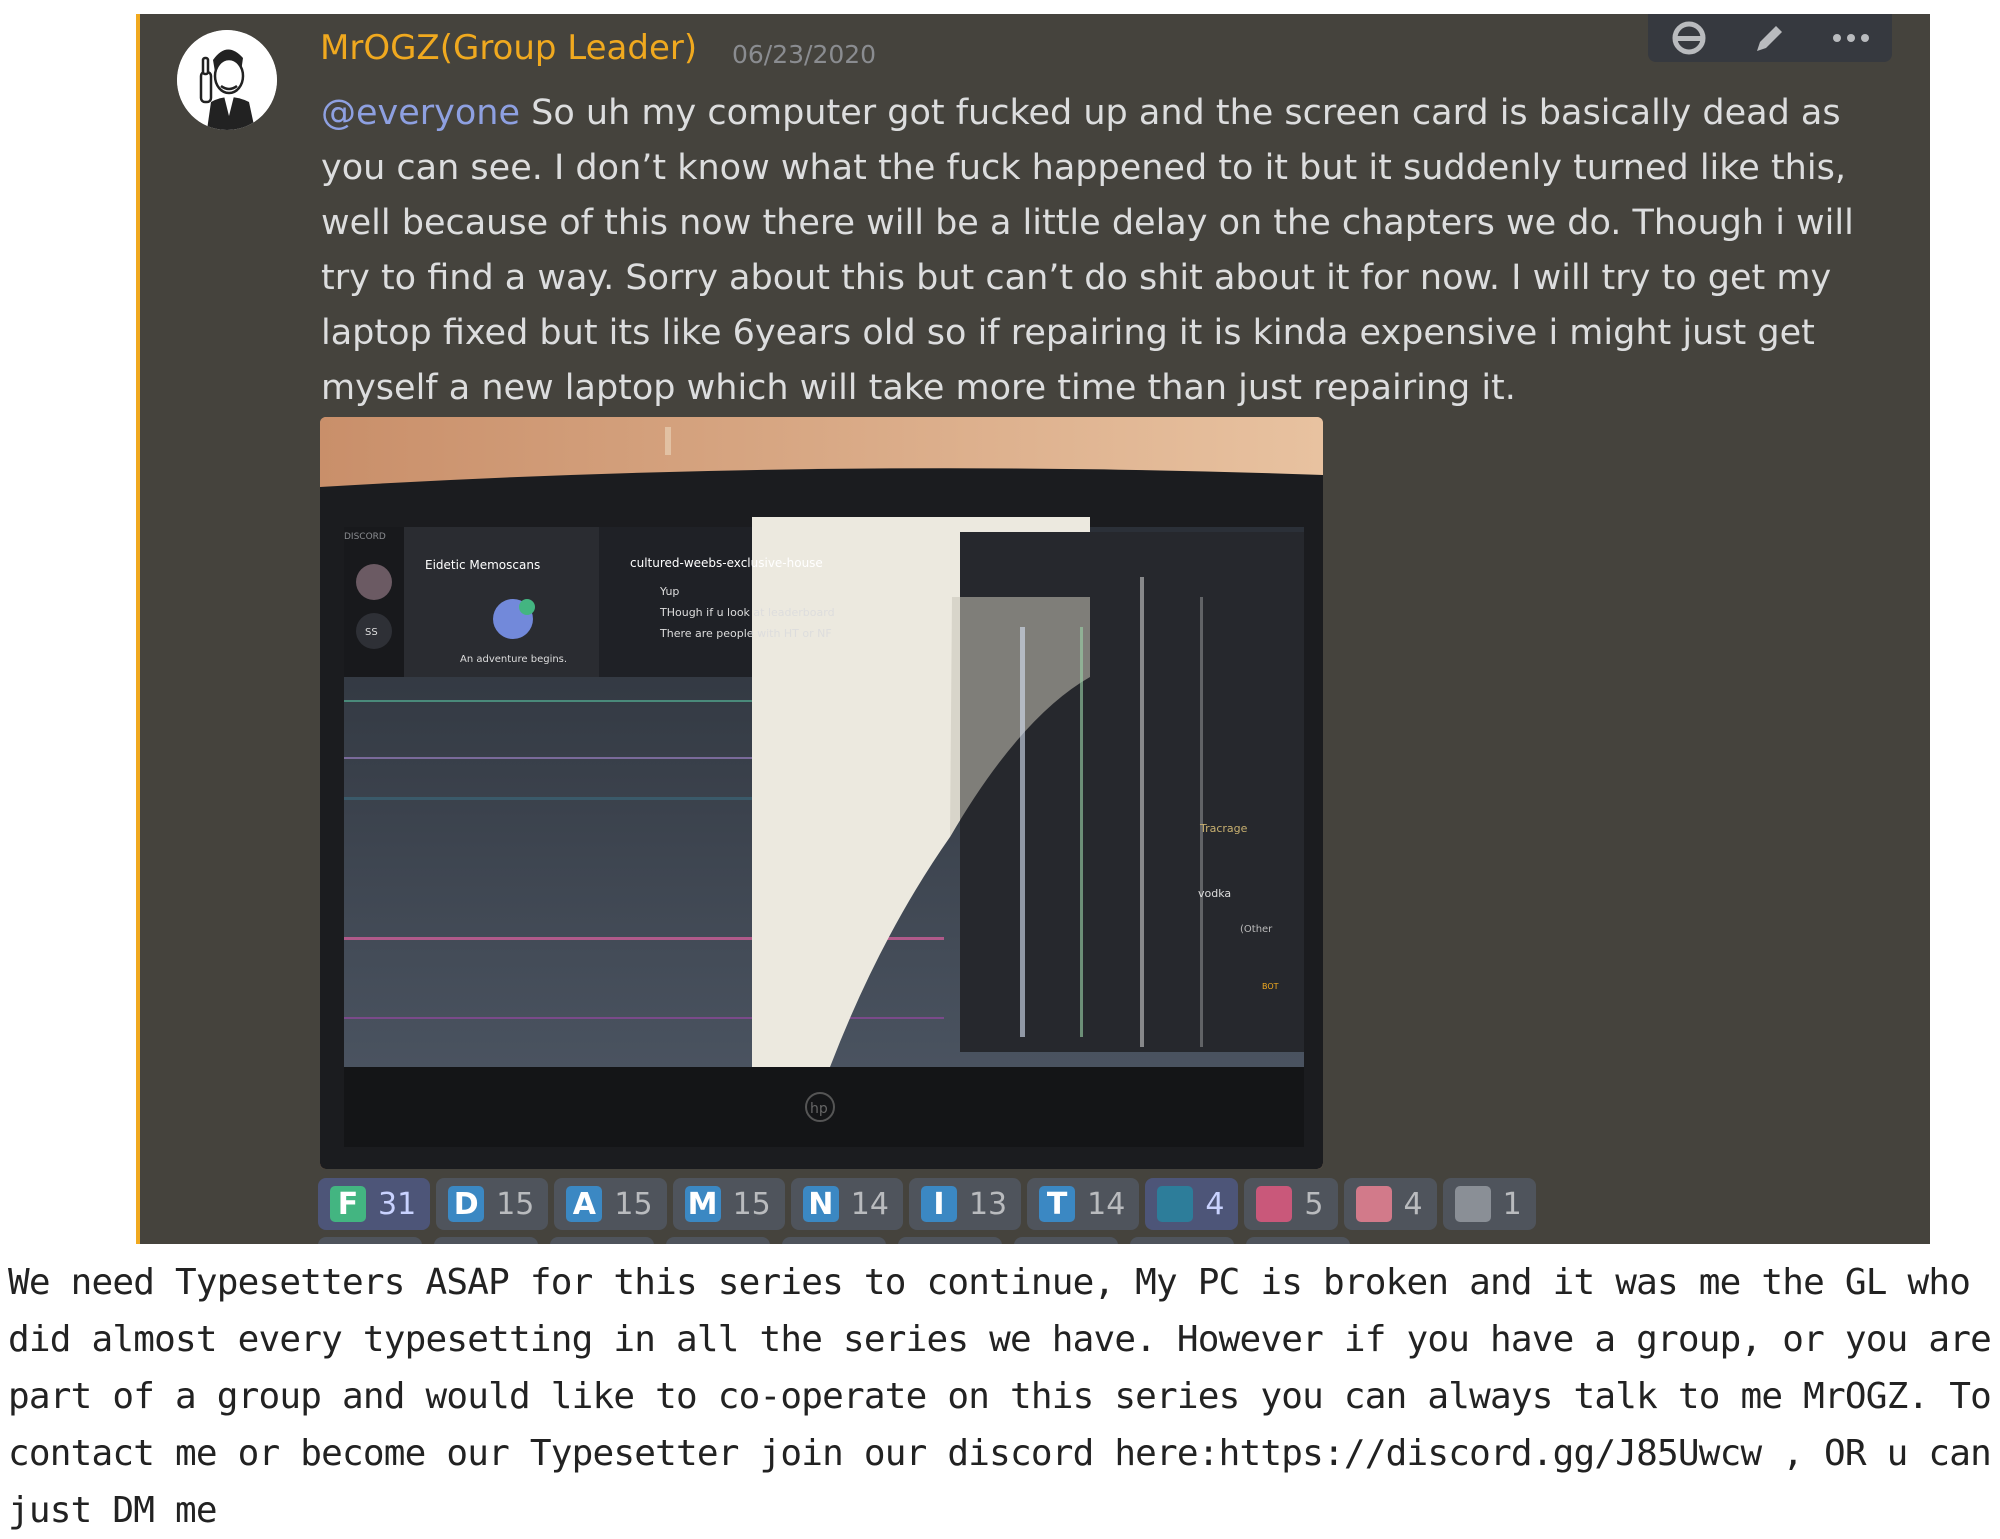 The image size is (2000, 1539). What do you see at coordinates (938, 1204) in the screenshot?
I see `letter-i-icon: I` at bounding box center [938, 1204].